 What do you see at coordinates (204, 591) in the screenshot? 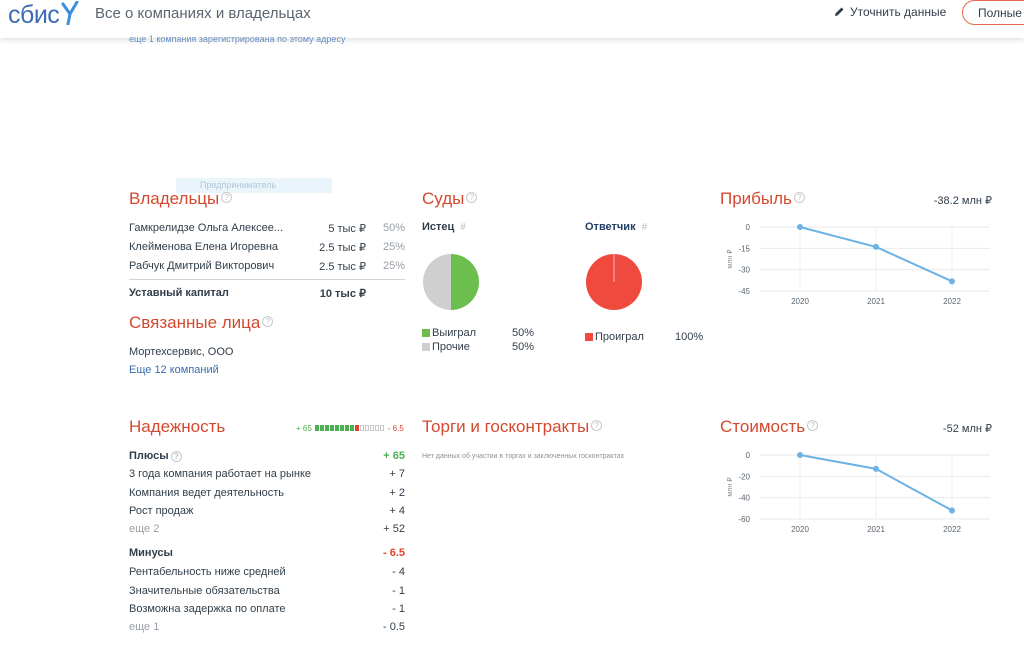
I see `reliability-factor: Значительные обязательства` at bounding box center [204, 591].